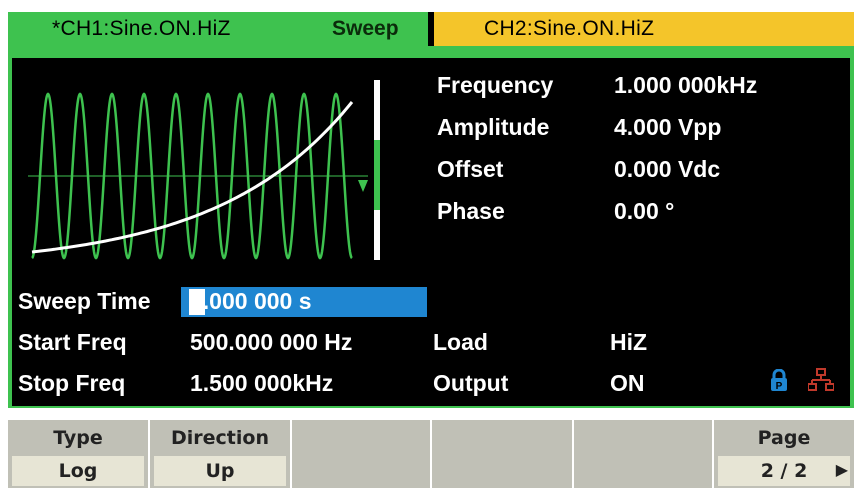  What do you see at coordinates (220, 471) in the screenshot?
I see `softkey-direction-value: Up` at bounding box center [220, 471].